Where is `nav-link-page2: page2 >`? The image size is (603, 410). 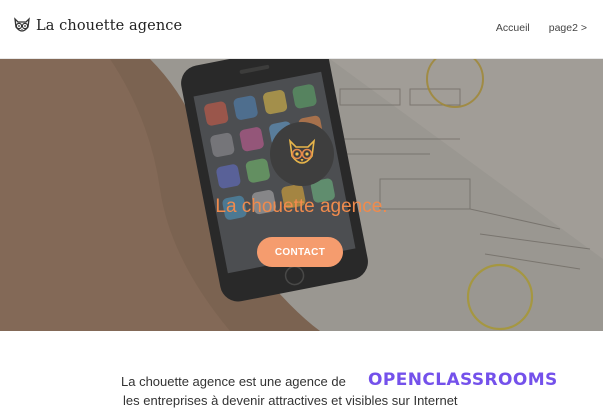
nav-link-page2: page2 > is located at coordinates (568, 28).